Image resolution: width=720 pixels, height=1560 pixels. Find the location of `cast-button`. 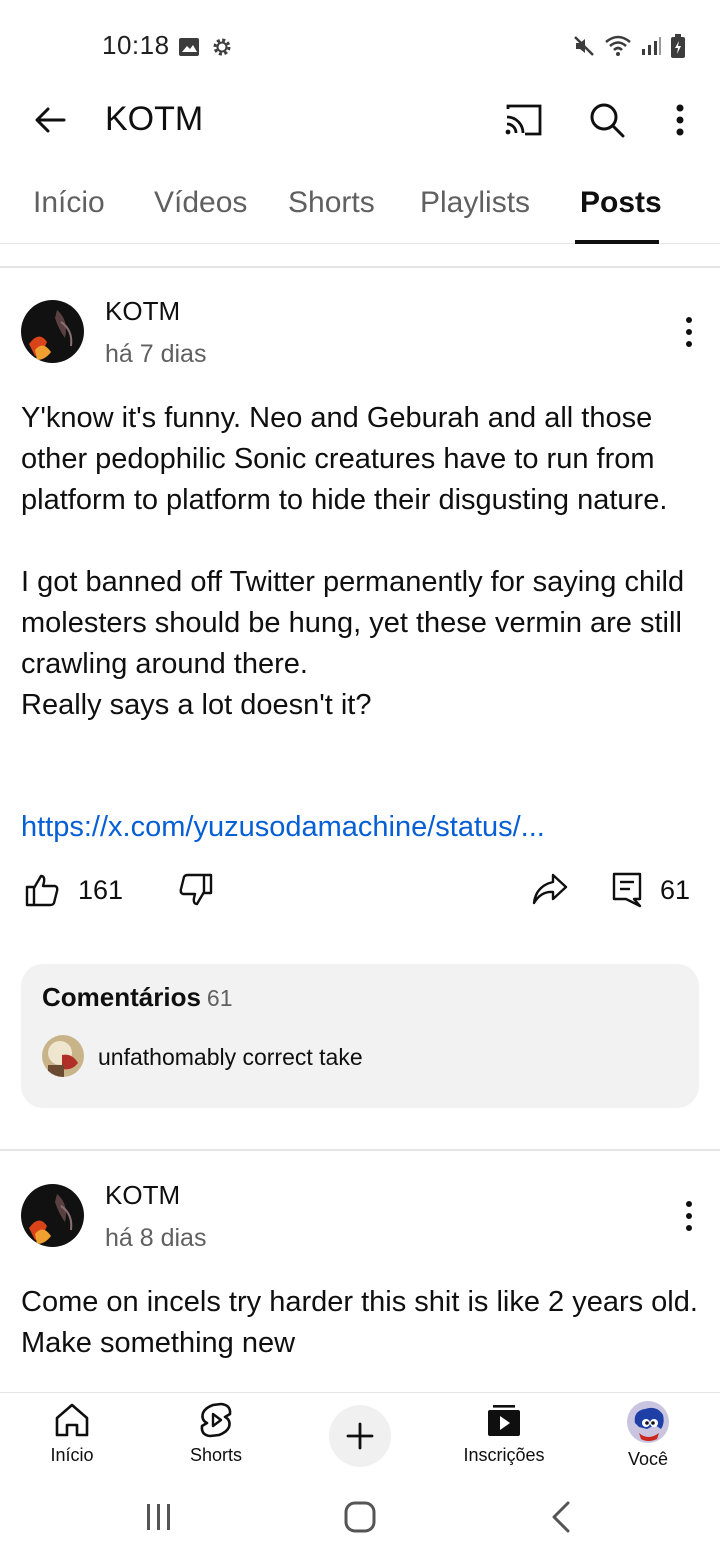

cast-button is located at coordinates (523, 120).